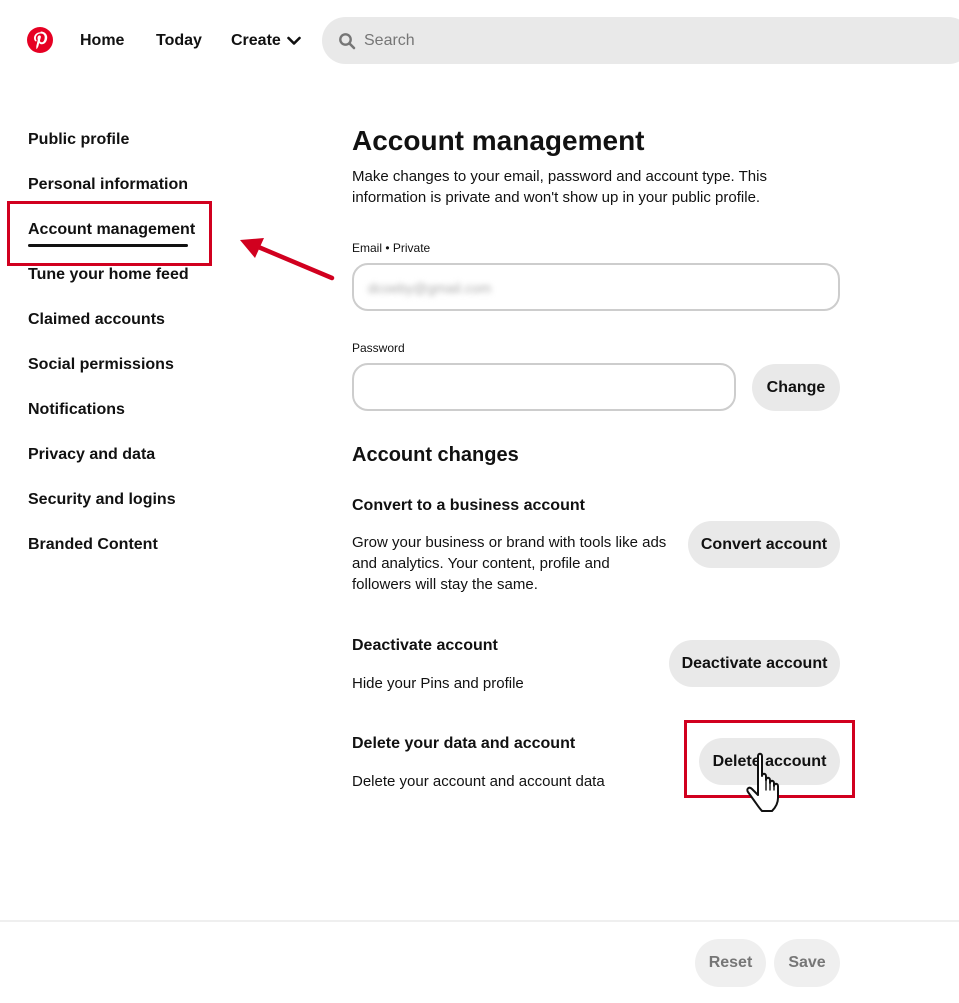 The height and width of the screenshot is (1003, 959). Describe the element at coordinates (438, 683) in the screenshot. I see `deactivate-description: Hide your Pins and profile` at that location.